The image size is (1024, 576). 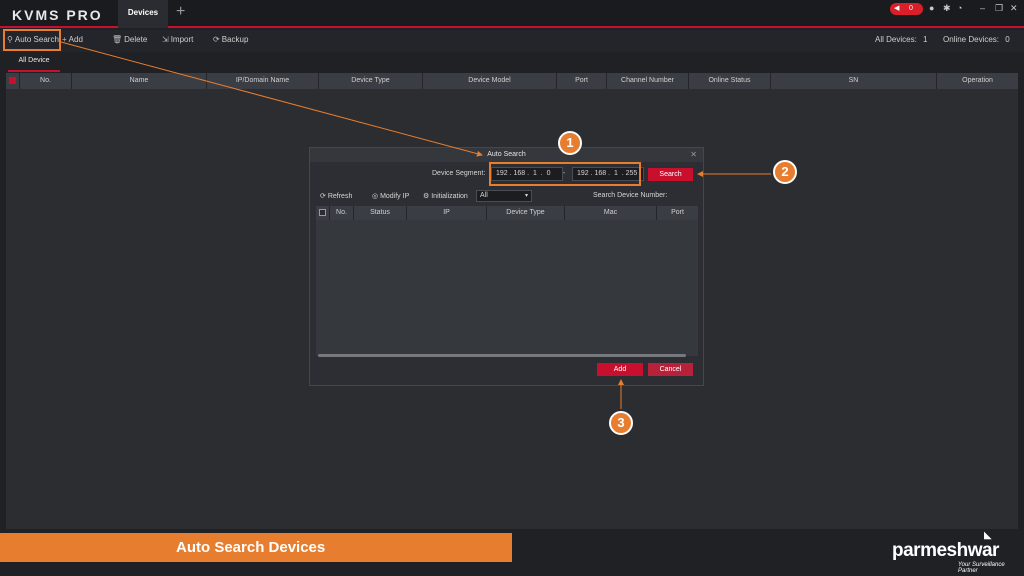 What do you see at coordinates (945, 550) in the screenshot?
I see `brand-logo: parmeshwar` at bounding box center [945, 550].